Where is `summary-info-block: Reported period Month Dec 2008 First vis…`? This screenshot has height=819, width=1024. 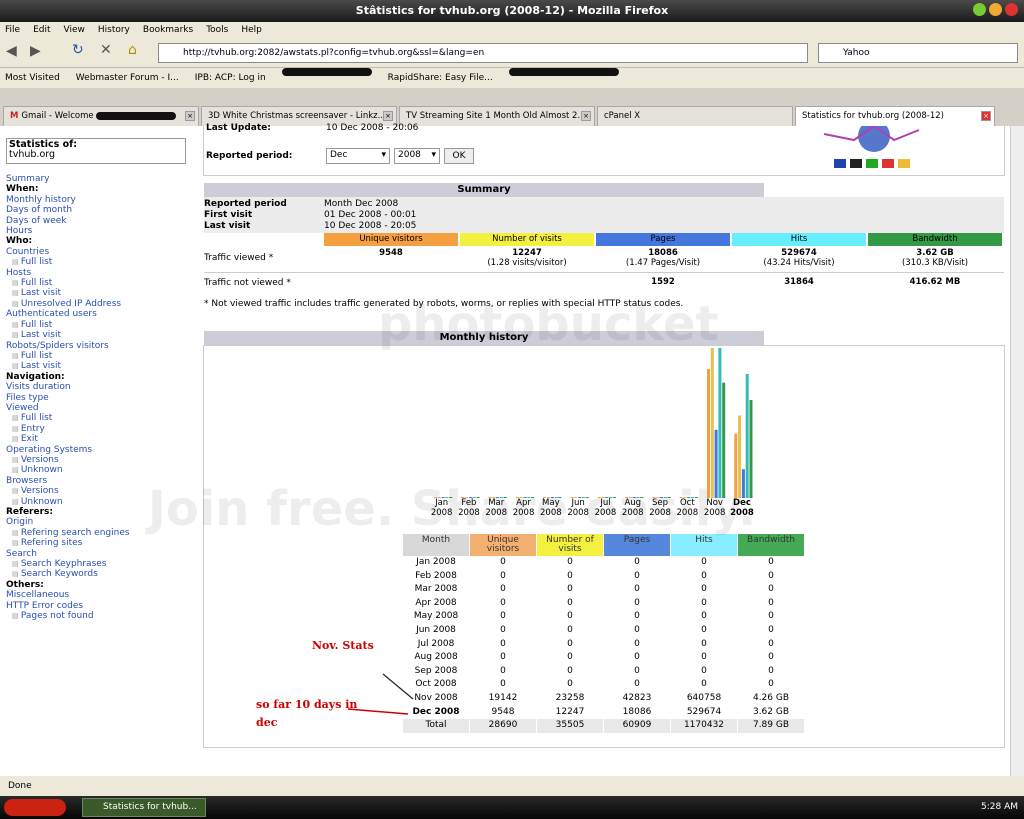 summary-info-block: Reported period Month Dec 2008 First vis… is located at coordinates (604, 215).